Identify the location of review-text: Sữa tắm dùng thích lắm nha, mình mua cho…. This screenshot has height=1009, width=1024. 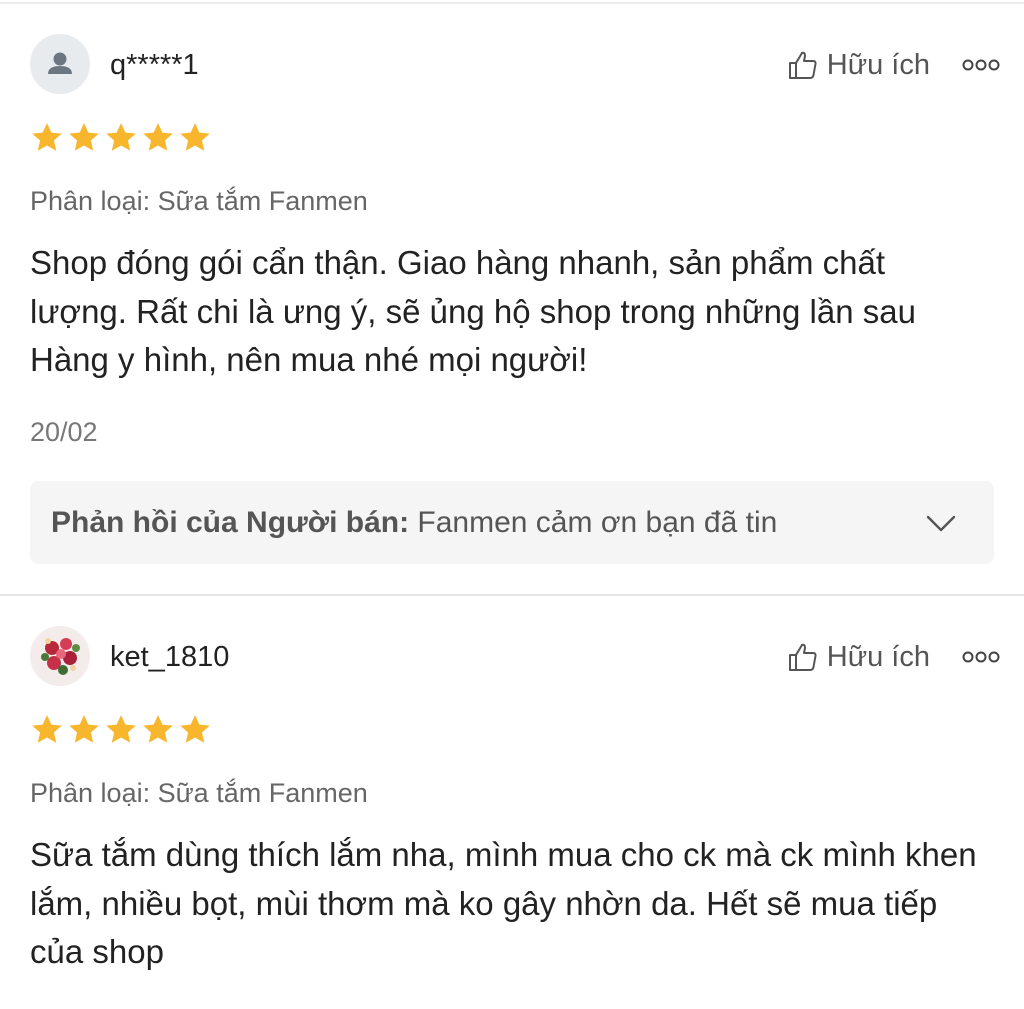
(503, 903).